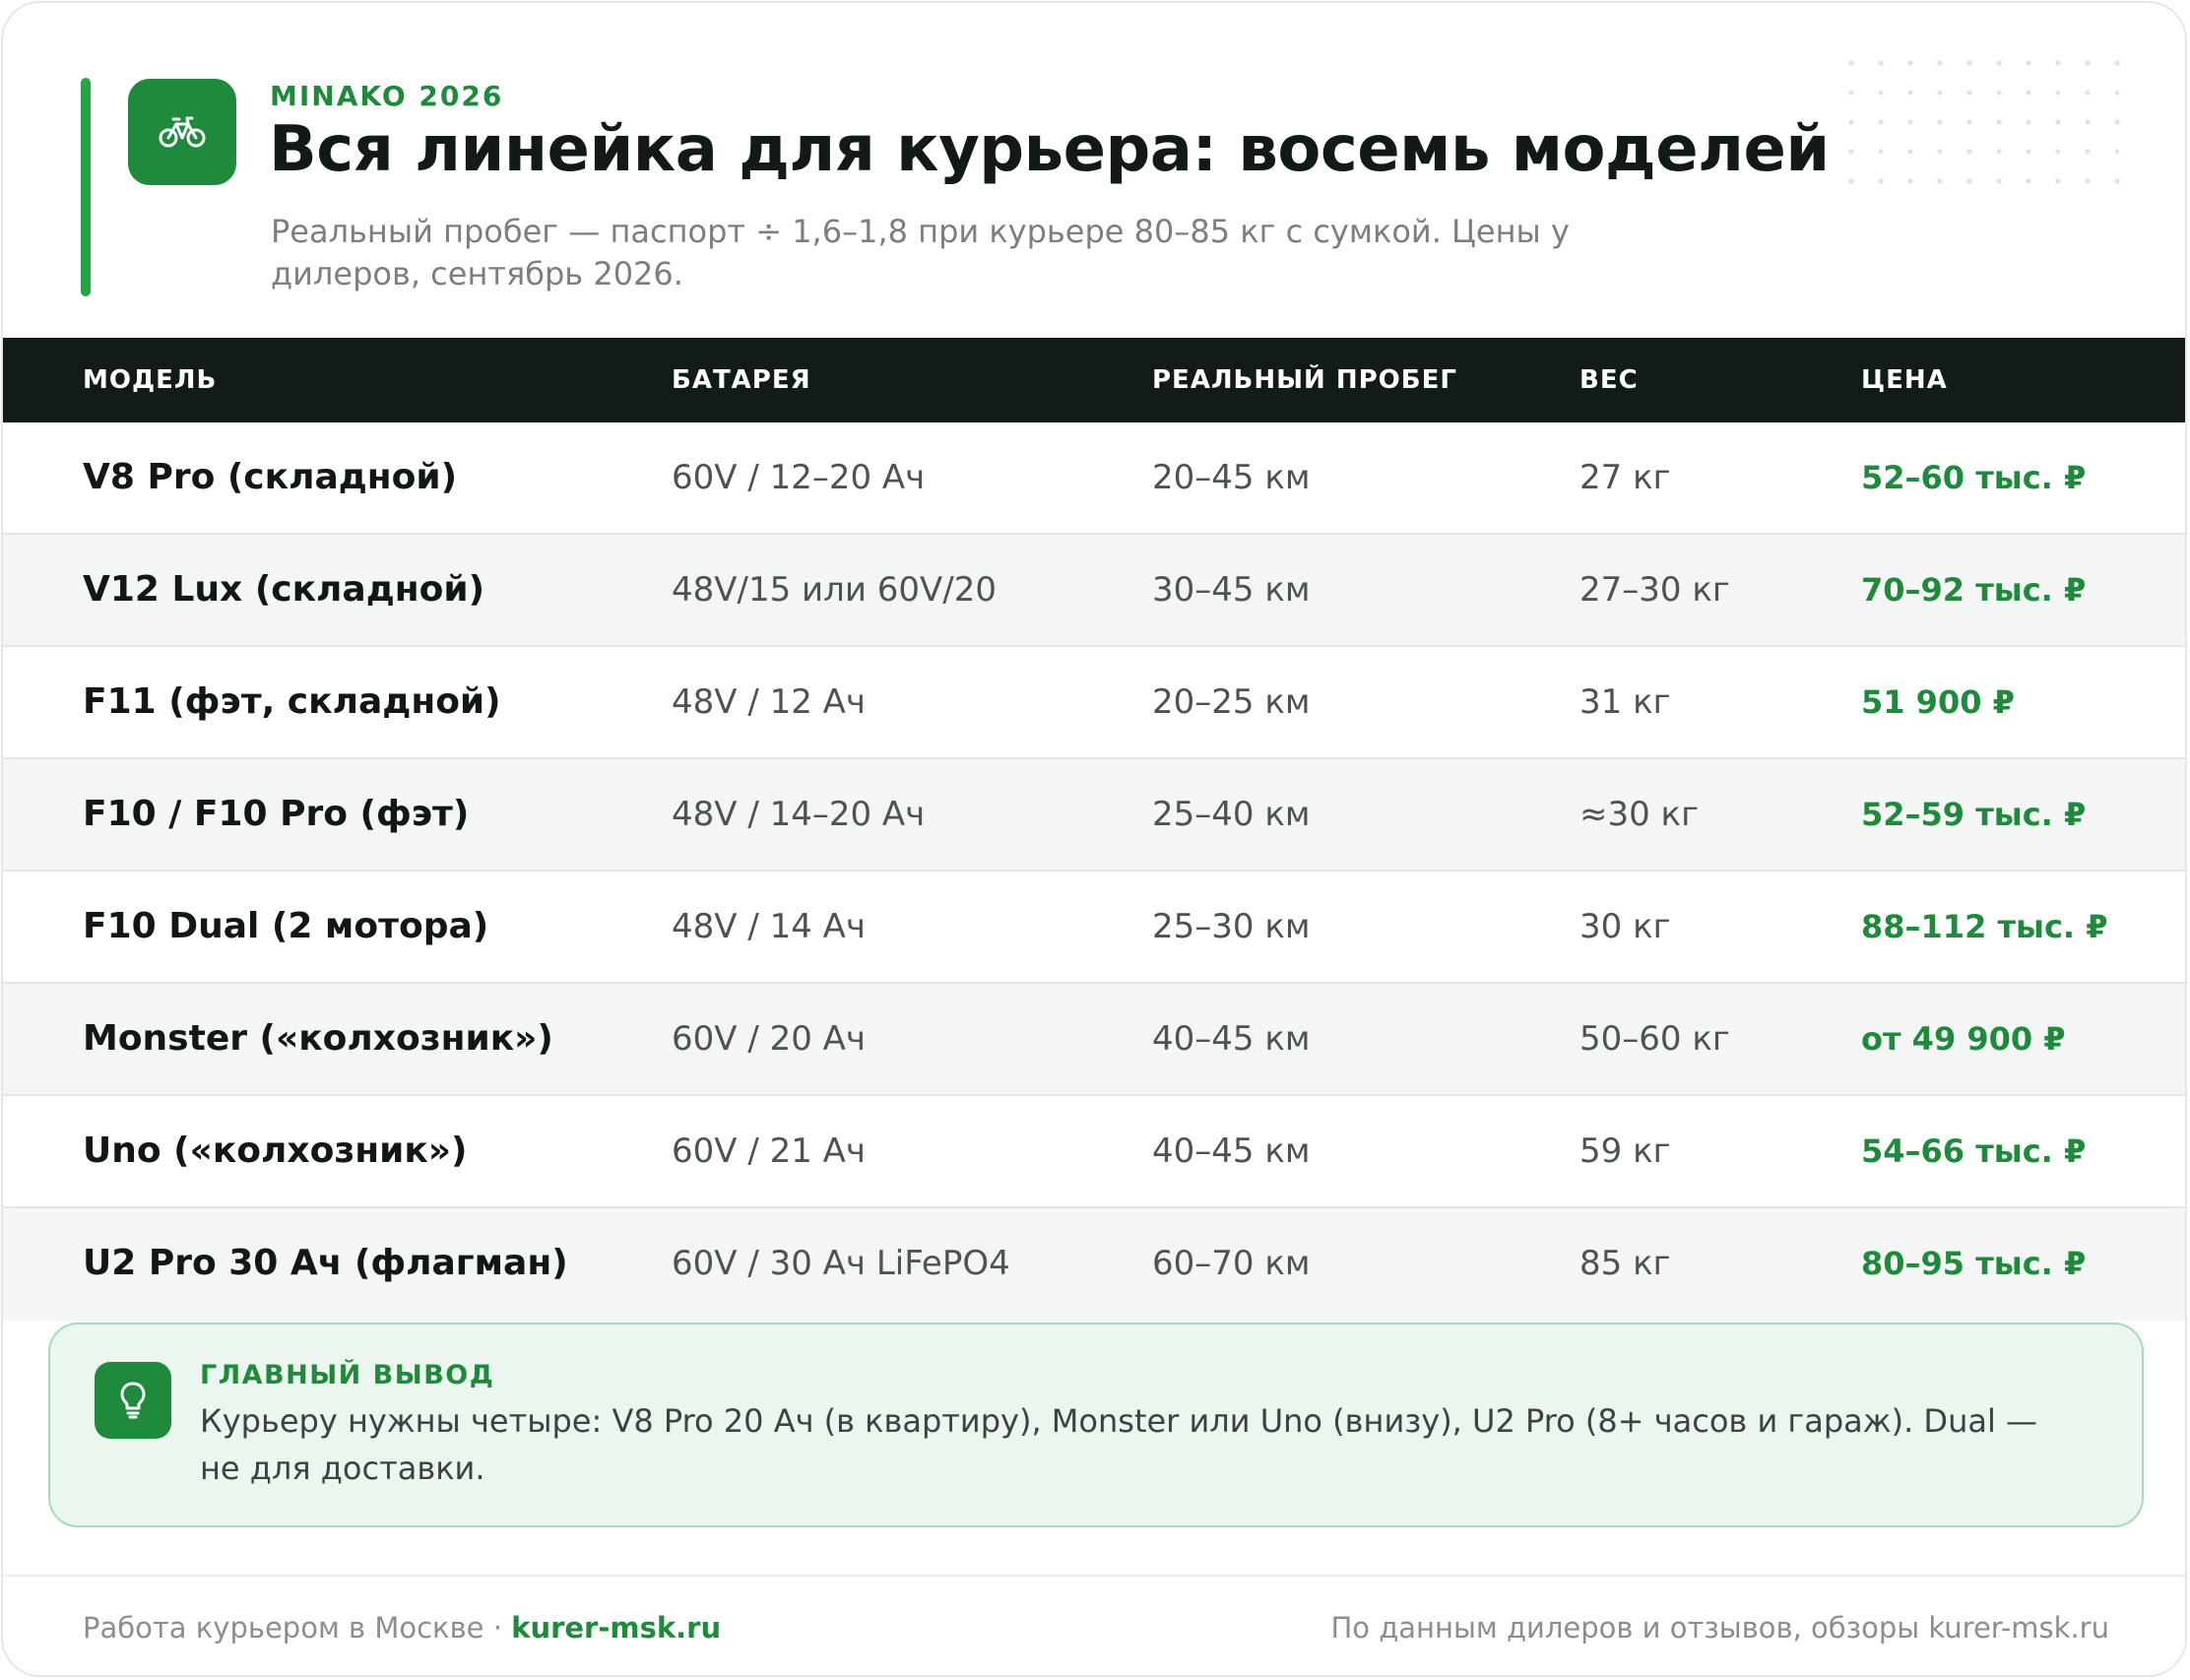 This screenshot has height=1680, width=2190. Describe the element at coordinates (347, 1375) in the screenshot. I see `callout-label: ГЛАВНЫЙ ВЫВОД` at that location.